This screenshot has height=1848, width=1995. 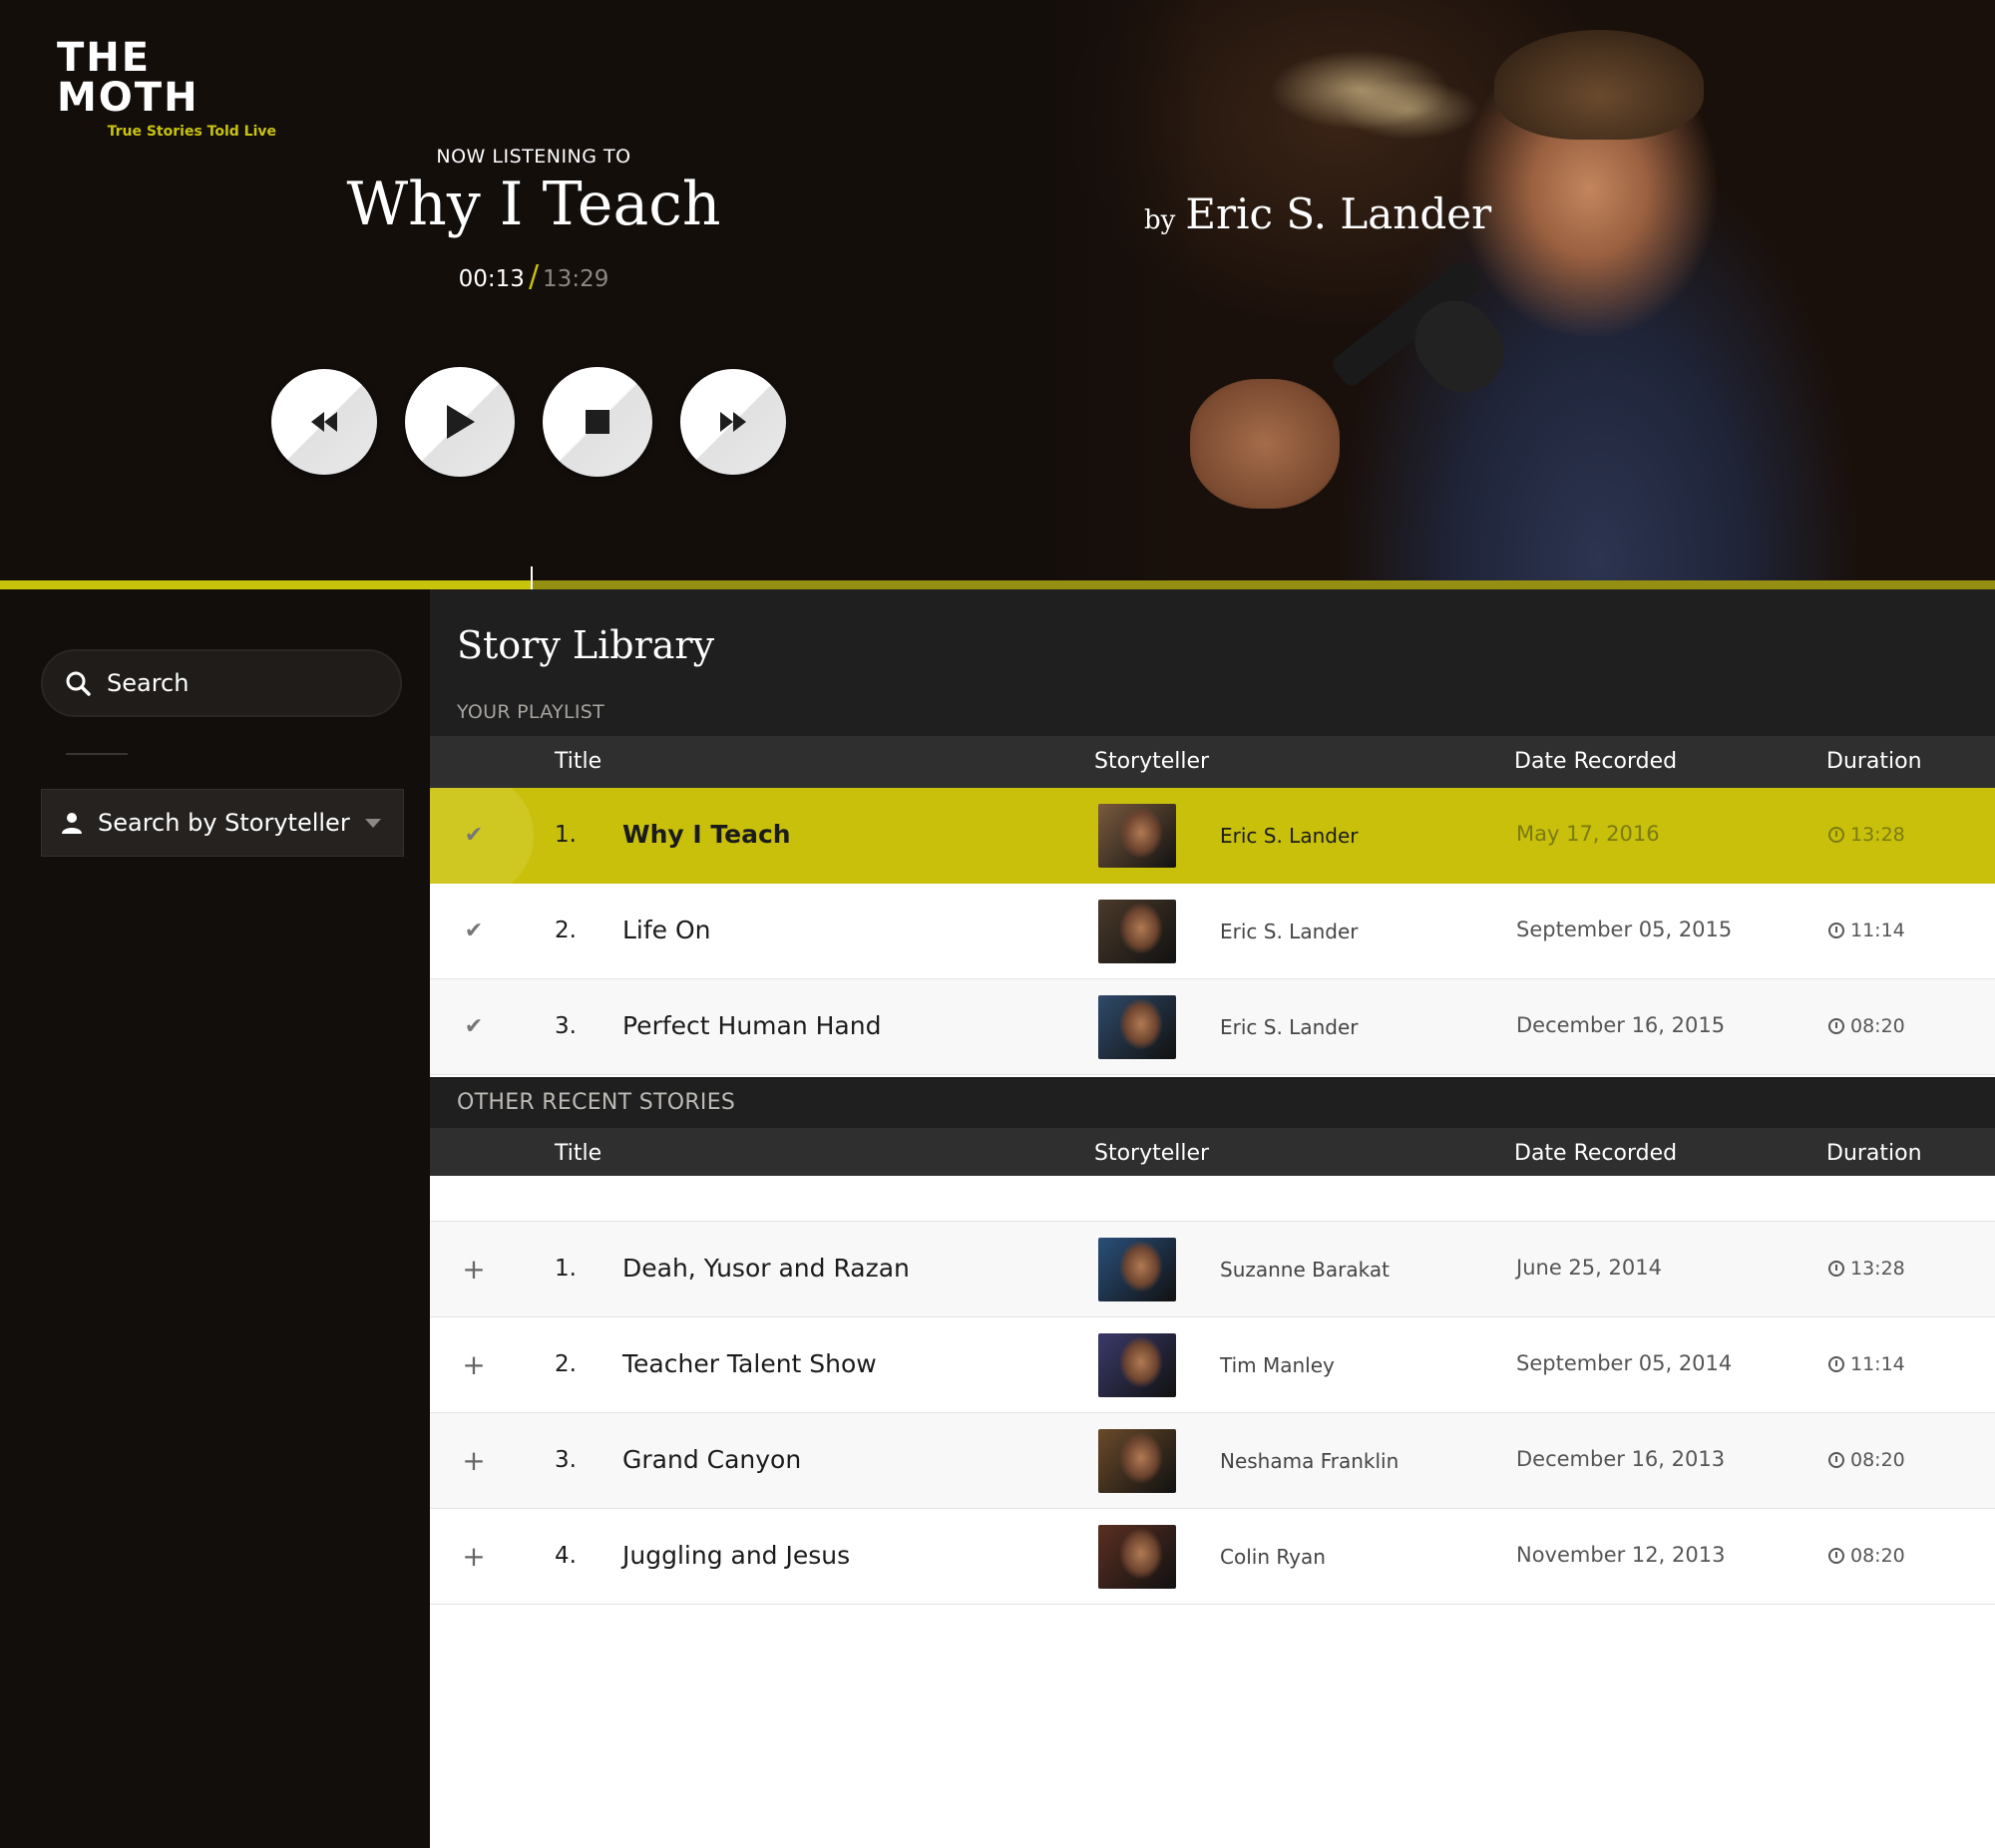 What do you see at coordinates (1877, 1556) in the screenshot?
I see `duration-value: 08:20` at bounding box center [1877, 1556].